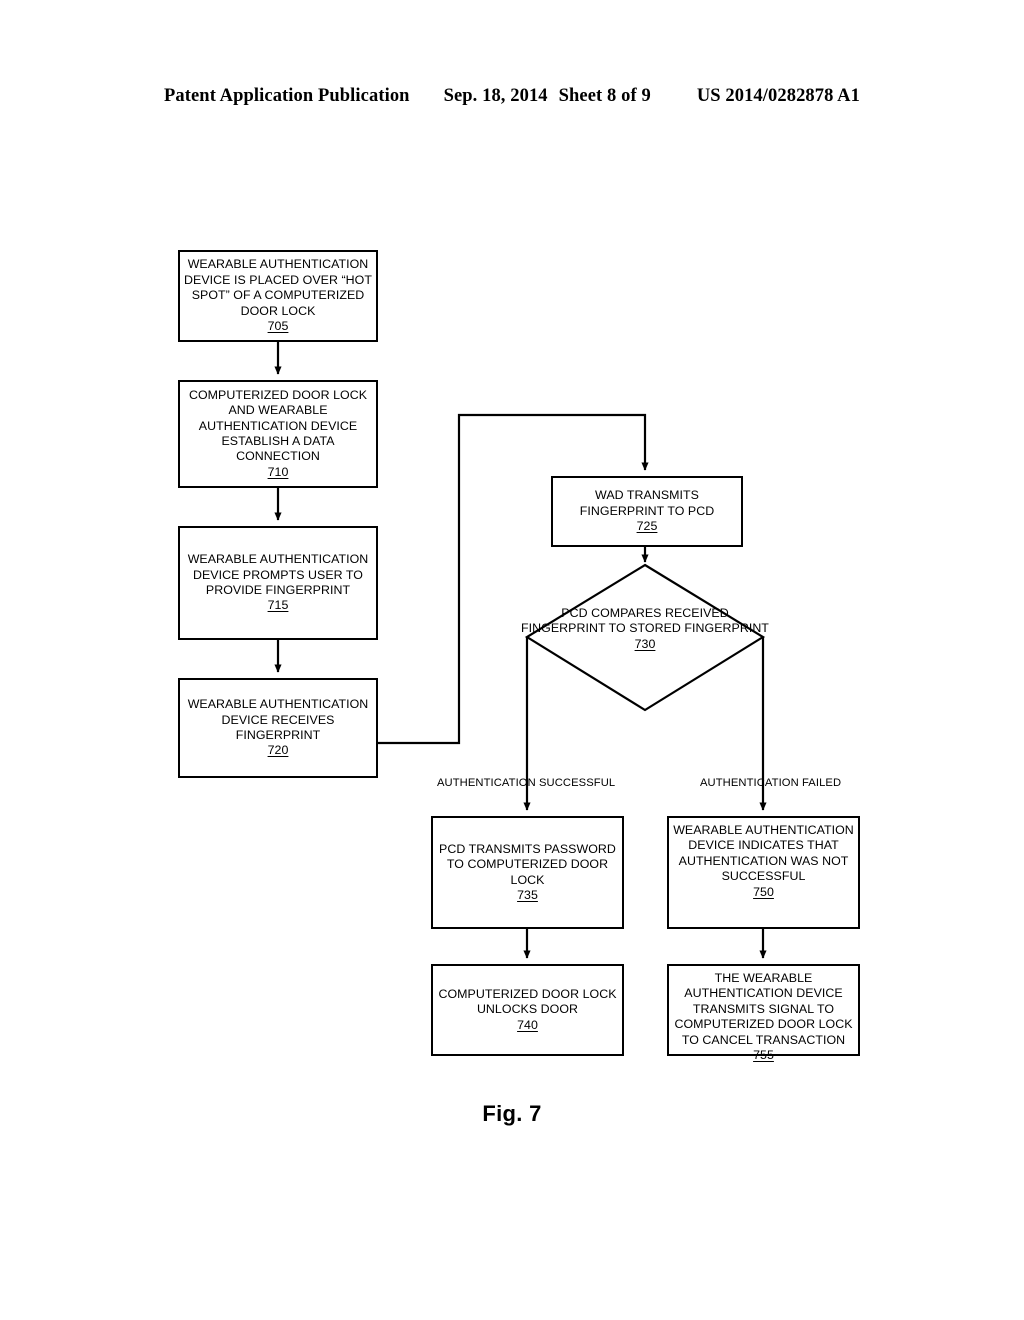 The image size is (1024, 1320). I want to click on process-node-750-ref: 750, so click(763, 891).